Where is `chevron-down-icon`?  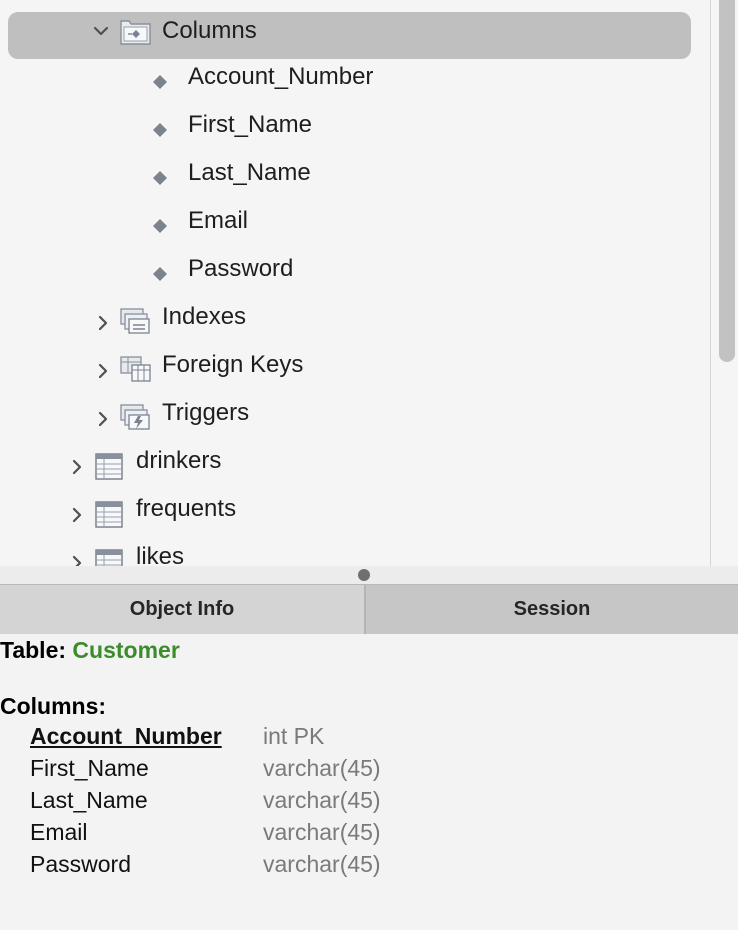 chevron-down-icon is located at coordinates (101, 31).